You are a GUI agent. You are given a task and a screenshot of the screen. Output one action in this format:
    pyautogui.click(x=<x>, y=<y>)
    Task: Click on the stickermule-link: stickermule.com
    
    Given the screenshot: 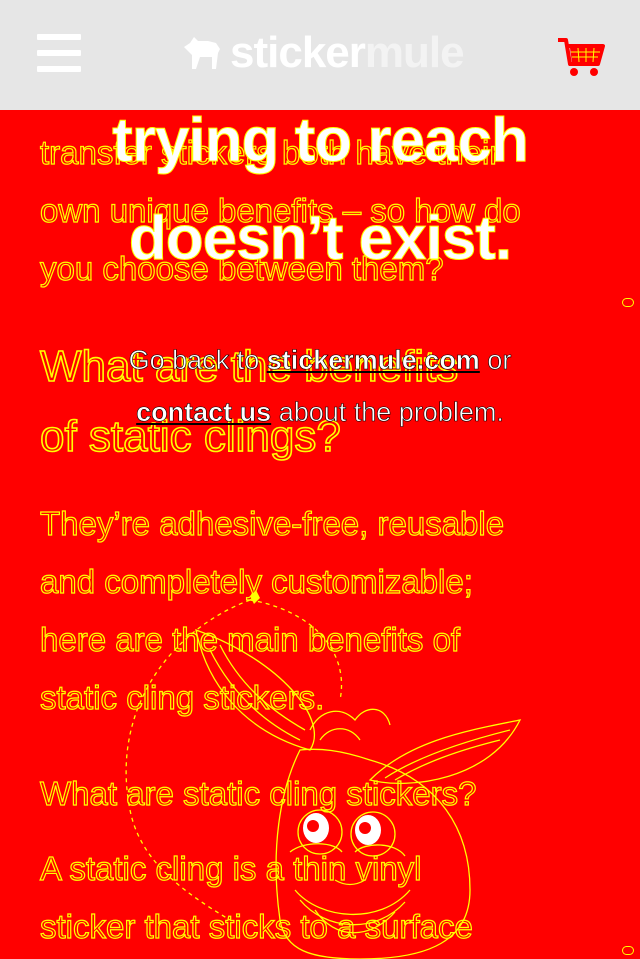 What is the action you would take?
    pyautogui.click(x=373, y=360)
    